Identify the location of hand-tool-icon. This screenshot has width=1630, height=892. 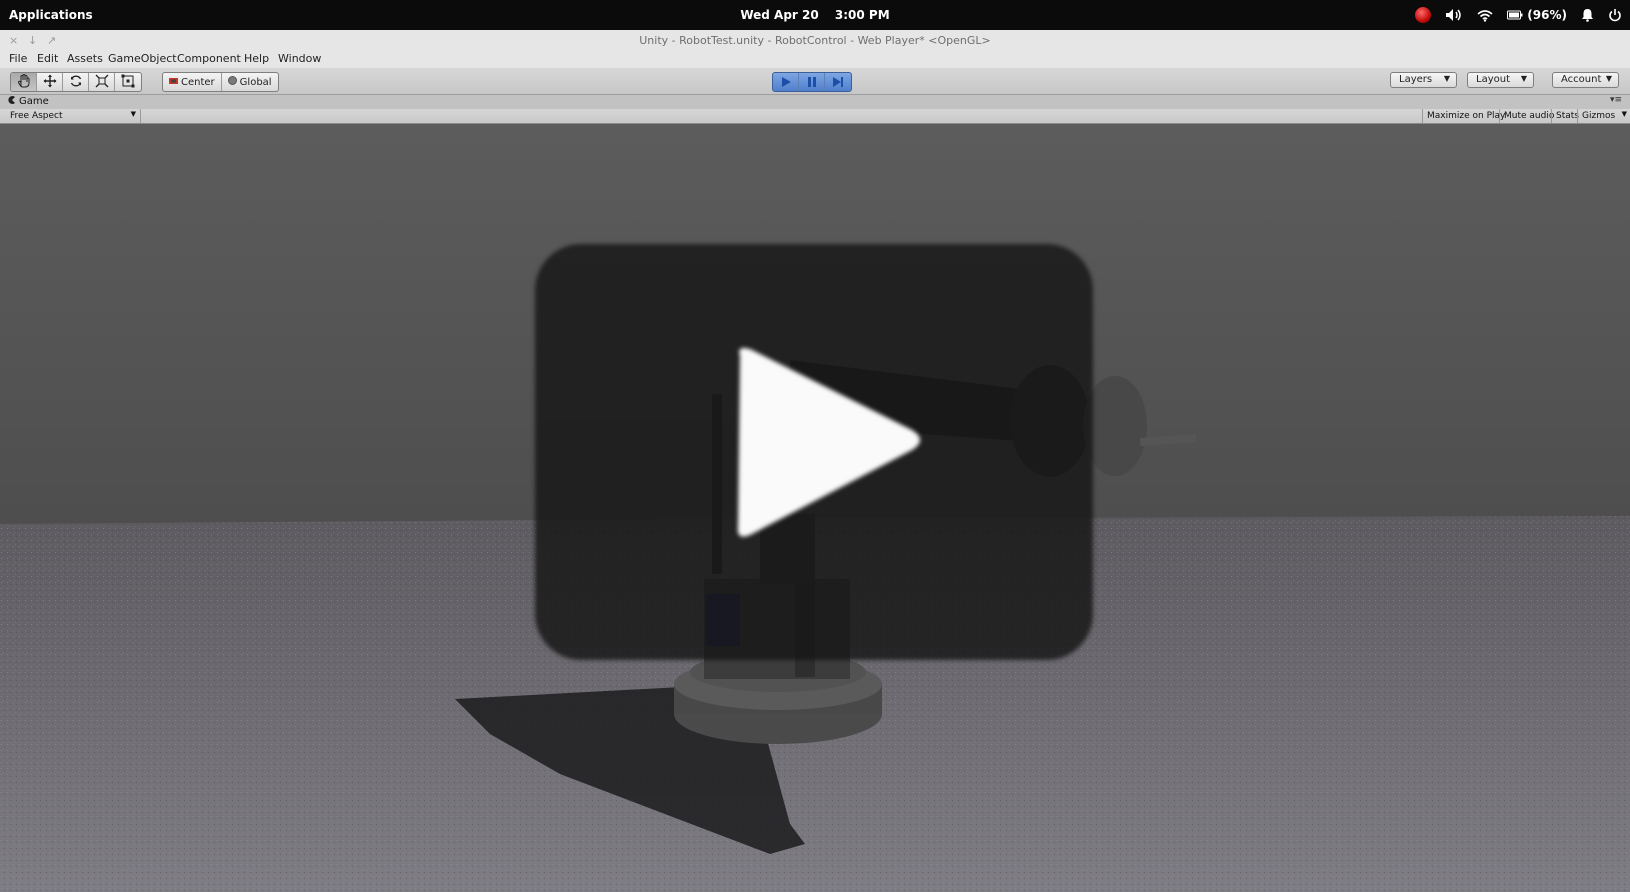
(24, 82).